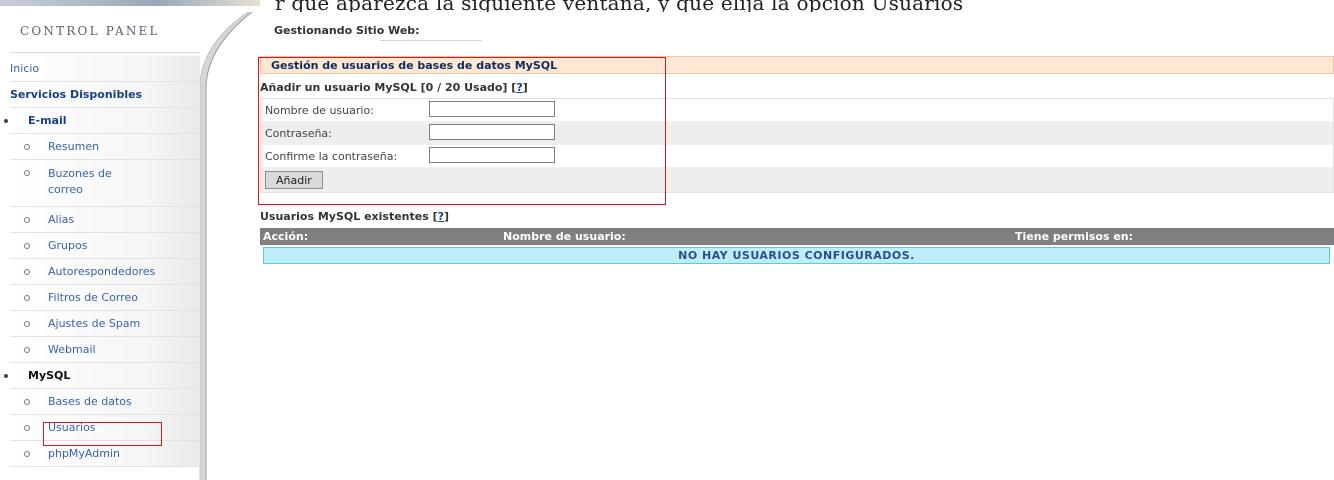 The image size is (1334, 480). I want to click on sidebar-item-autorespondedores: Autorespondedores, so click(105, 272).